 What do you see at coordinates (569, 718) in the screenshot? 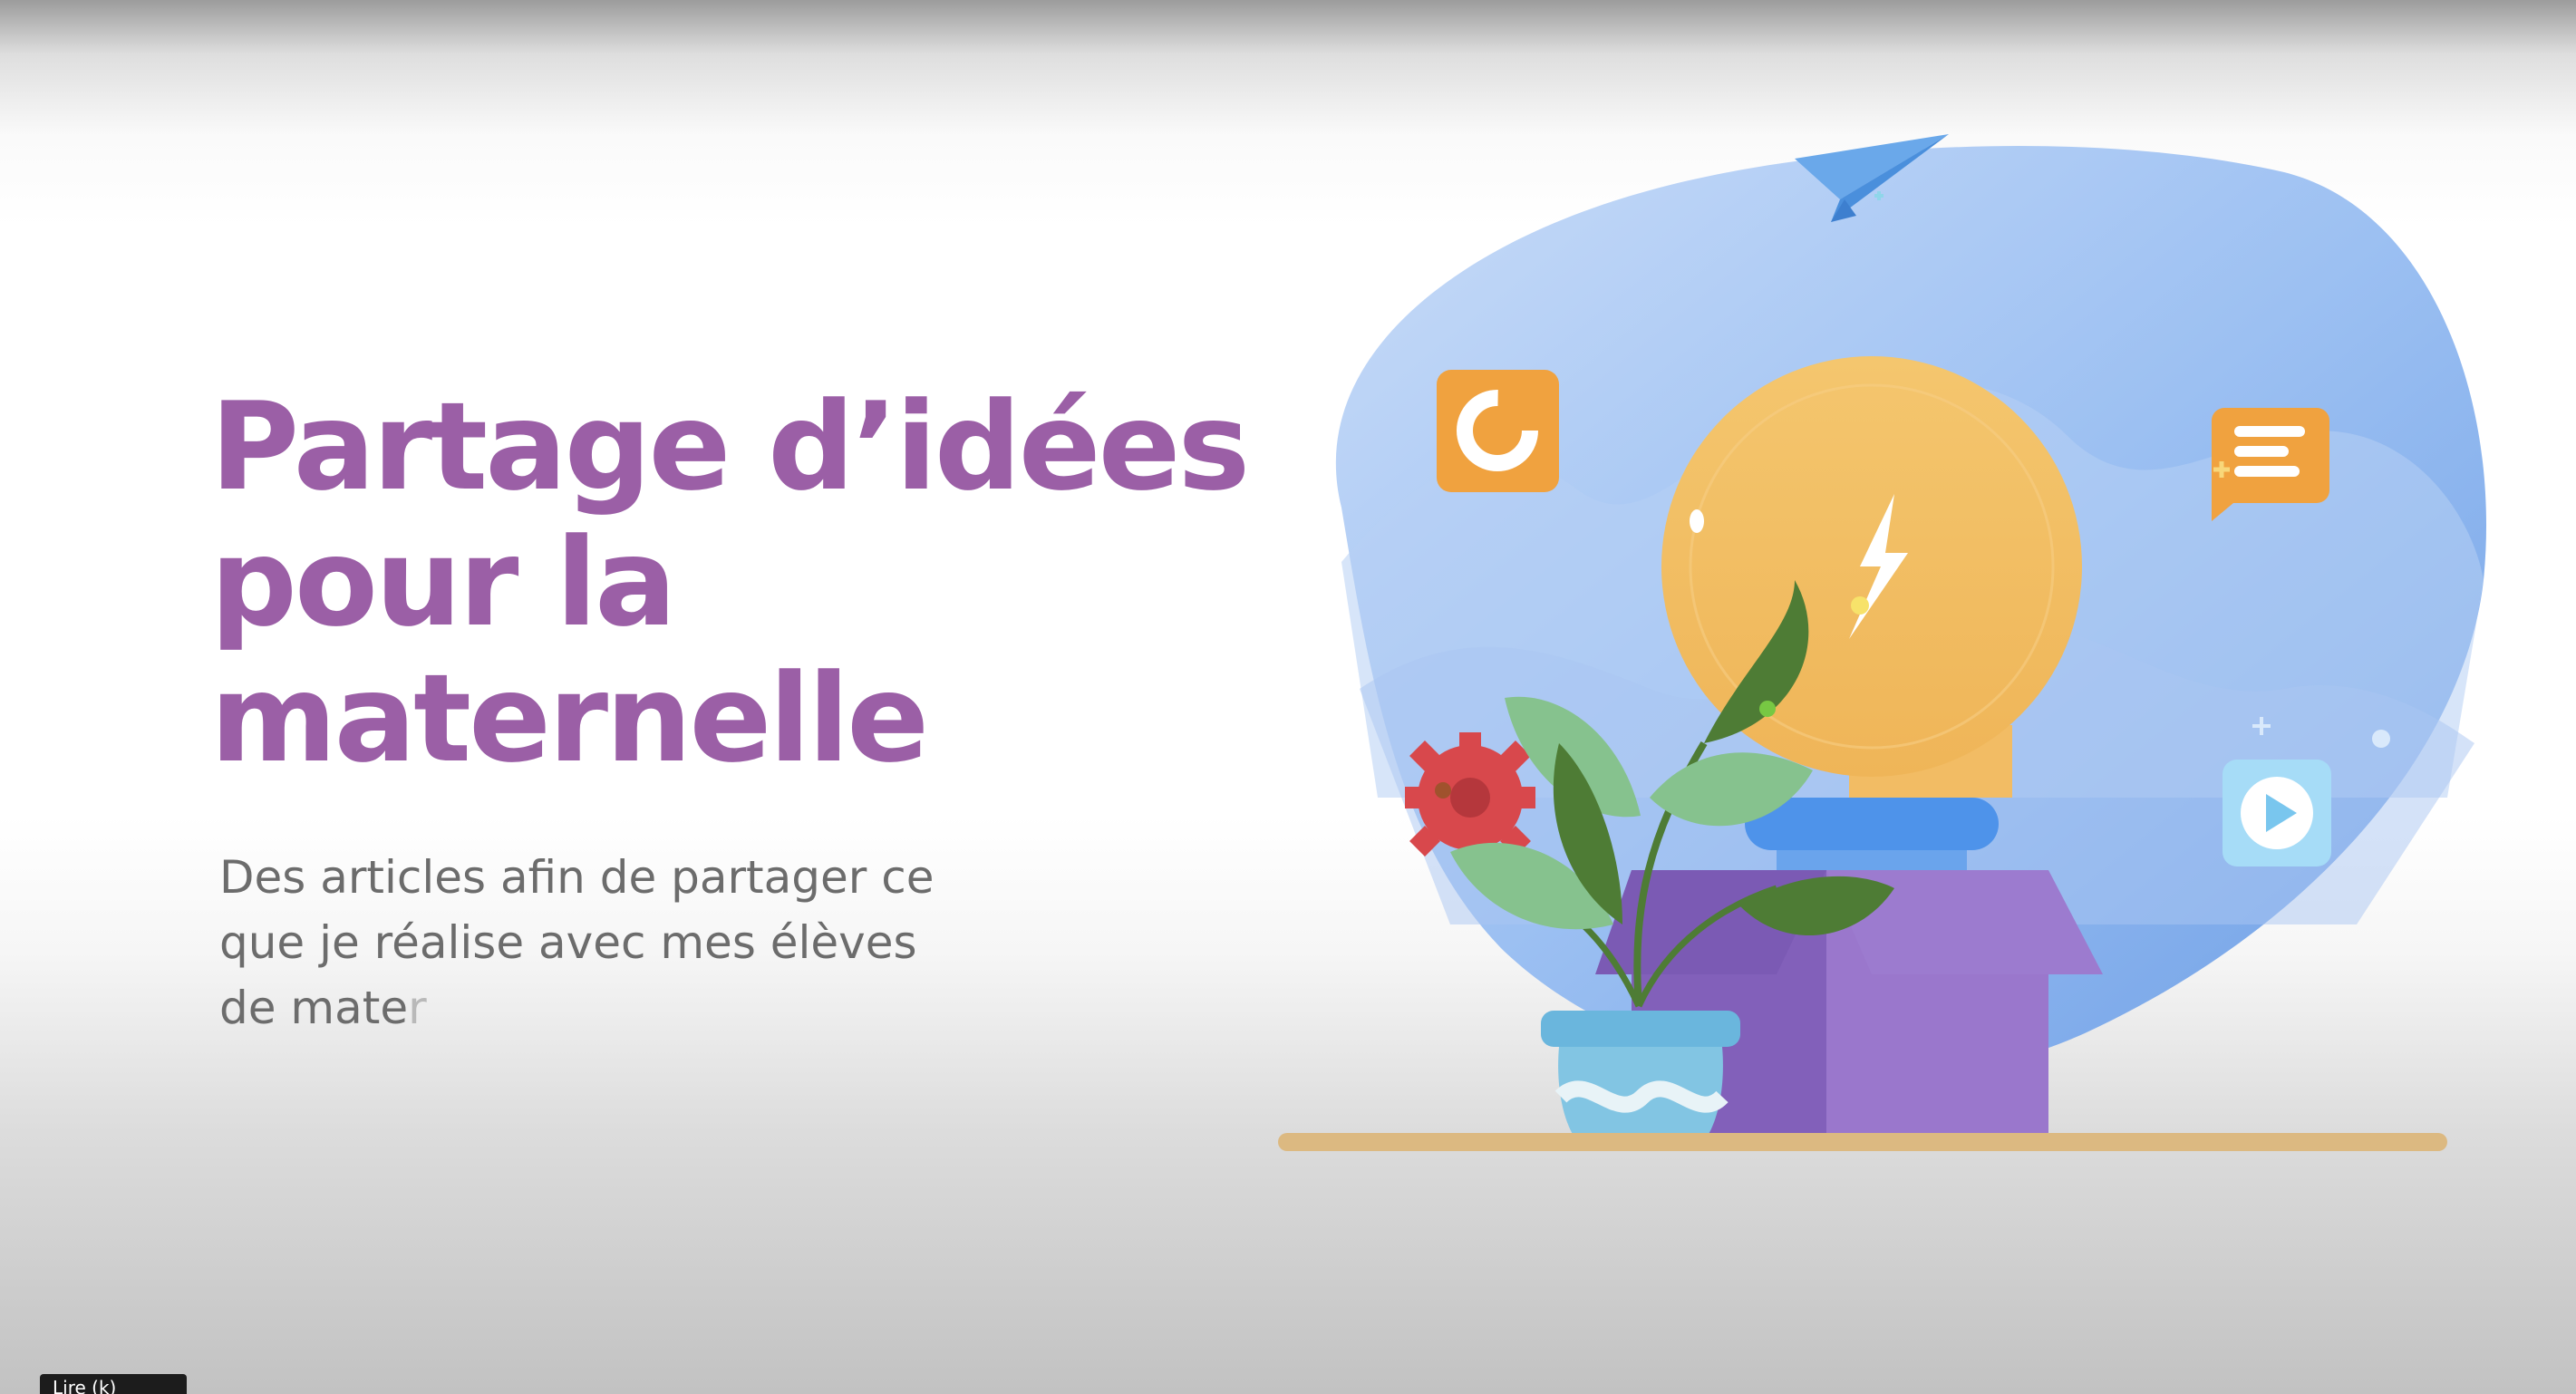
I see `title-line-3: maternelle` at bounding box center [569, 718].